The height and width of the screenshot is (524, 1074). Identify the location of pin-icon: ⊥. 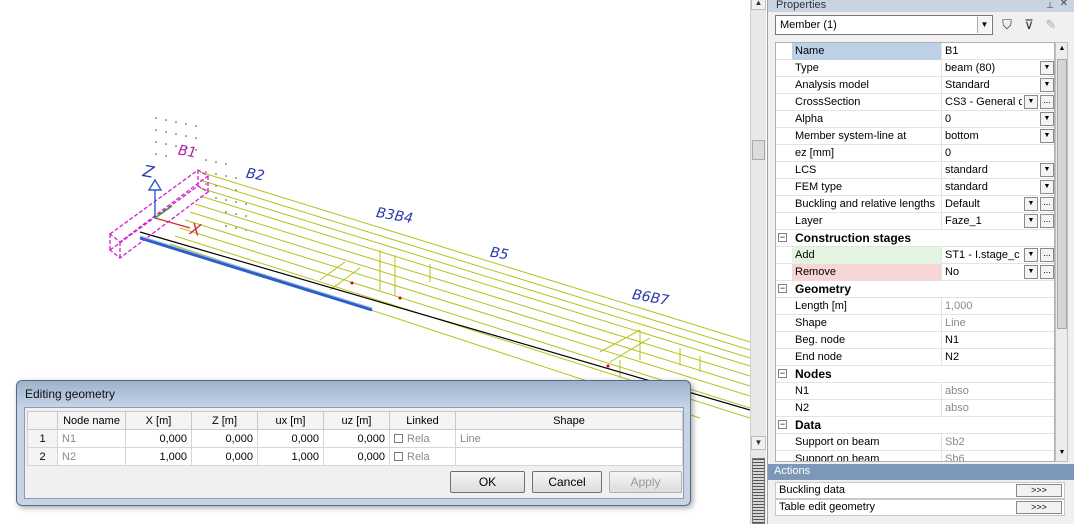
(1050, 5).